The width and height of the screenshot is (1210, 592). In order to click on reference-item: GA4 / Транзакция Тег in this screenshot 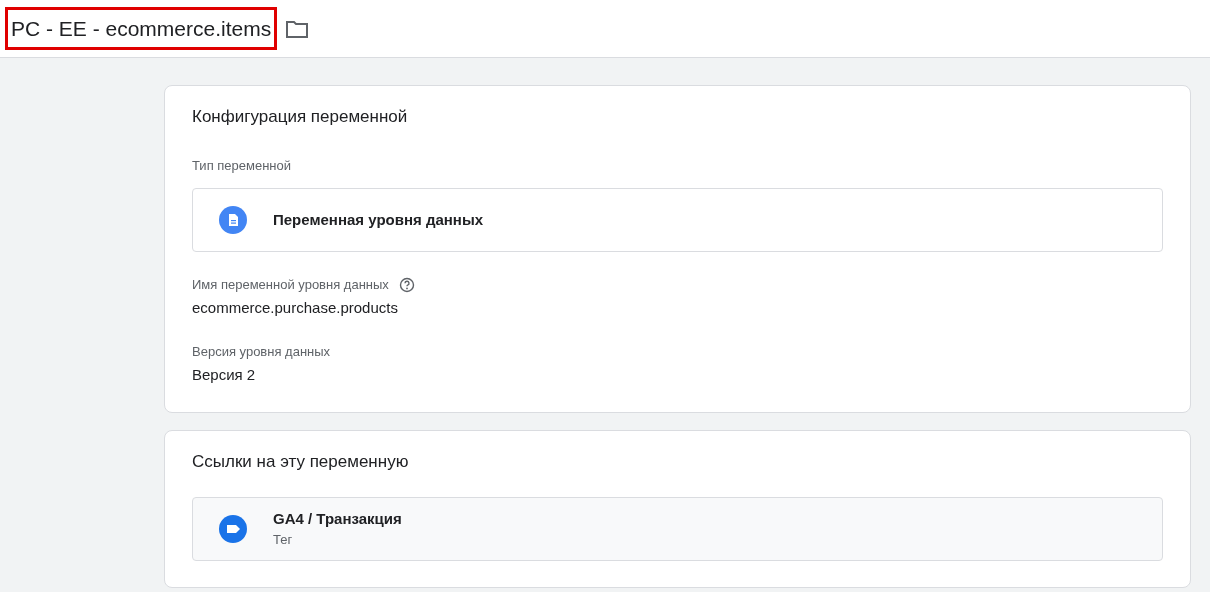, I will do `click(677, 528)`.